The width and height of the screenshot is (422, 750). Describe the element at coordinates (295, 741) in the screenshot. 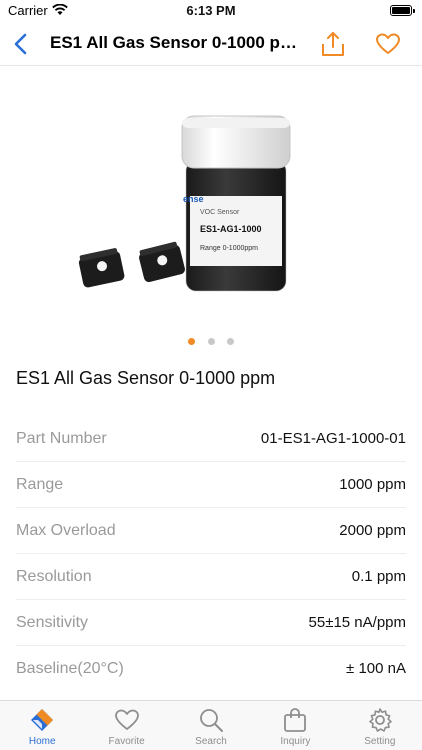

I see `tab-label: Inquiry` at that location.